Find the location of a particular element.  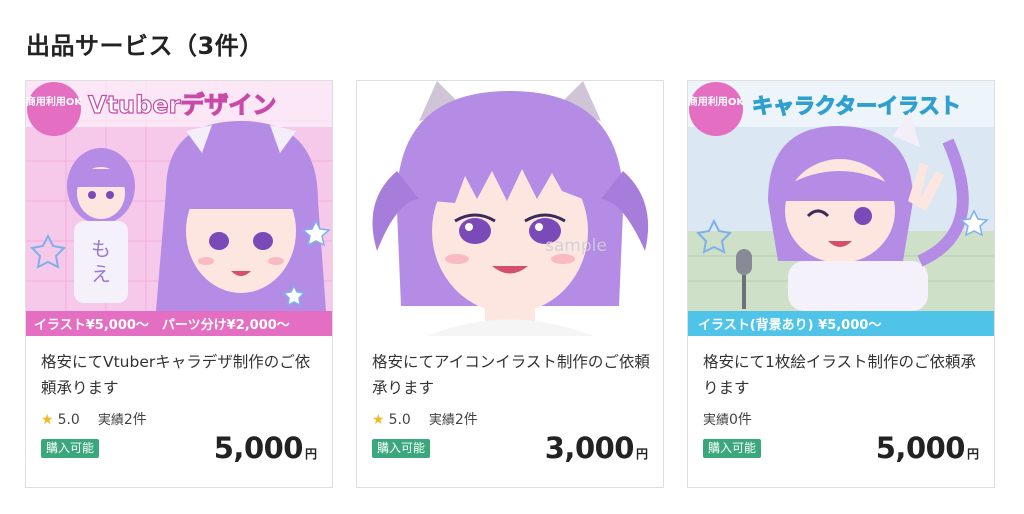

jisseki-count: 0件 is located at coordinates (740, 420).